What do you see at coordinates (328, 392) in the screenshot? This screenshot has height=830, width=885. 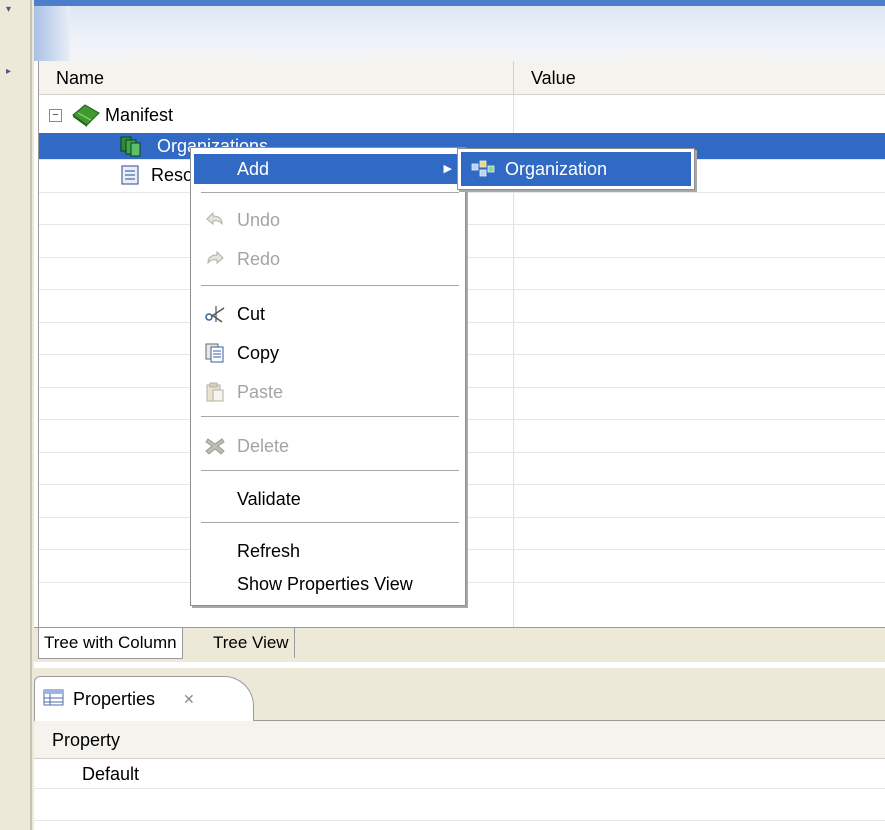 I see `menu-item-paste: Paste` at bounding box center [328, 392].